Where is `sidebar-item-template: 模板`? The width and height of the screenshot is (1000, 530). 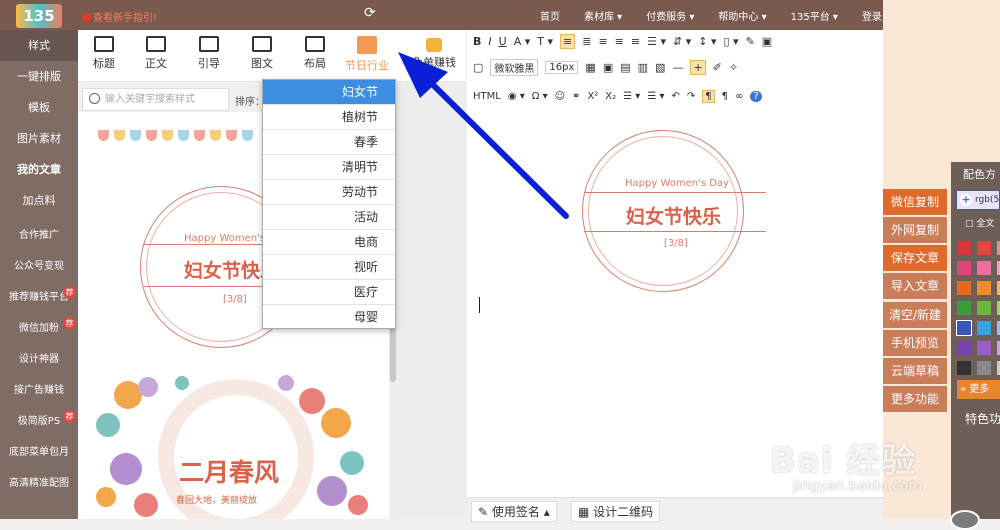
sidebar-item-template: 模板 is located at coordinates (39, 107).